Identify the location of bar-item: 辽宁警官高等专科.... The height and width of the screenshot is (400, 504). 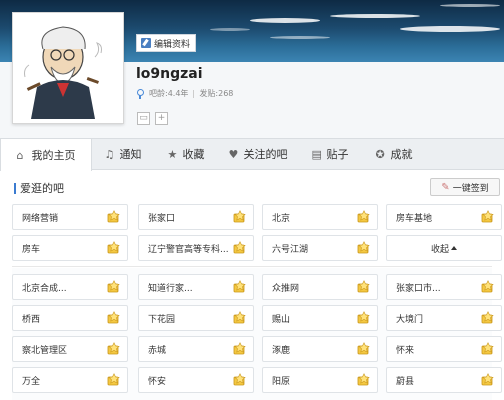
(196, 248).